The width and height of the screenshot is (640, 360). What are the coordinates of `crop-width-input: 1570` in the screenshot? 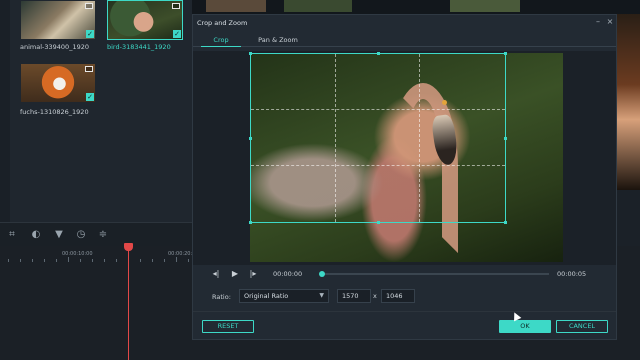 It's located at (354, 296).